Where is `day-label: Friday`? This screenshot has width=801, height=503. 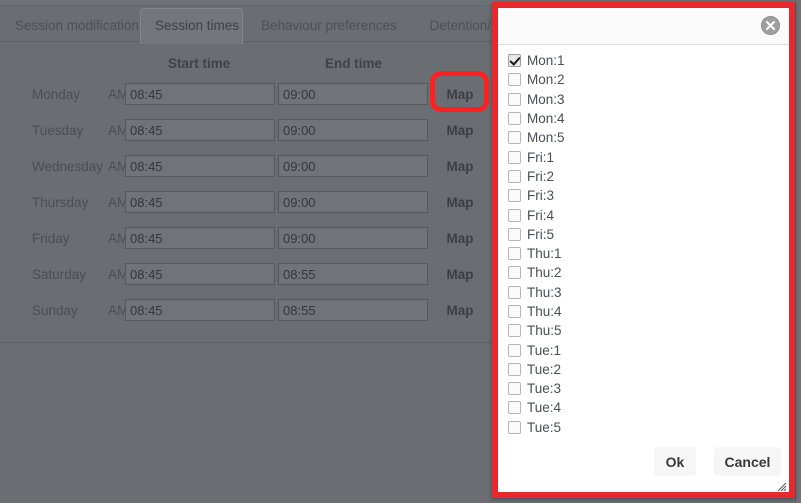
day-label: Friday is located at coordinates (51, 238).